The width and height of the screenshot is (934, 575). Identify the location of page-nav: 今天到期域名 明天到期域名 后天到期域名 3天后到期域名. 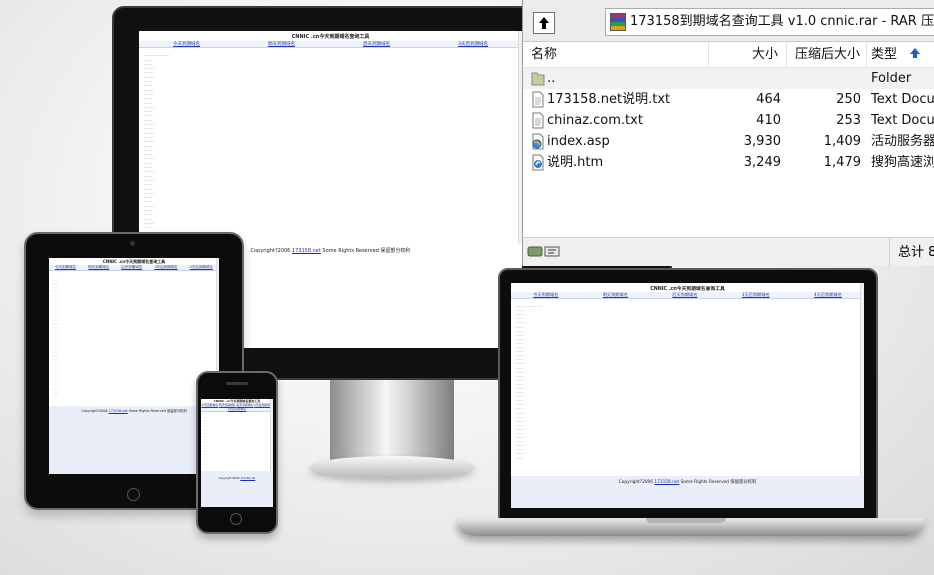
(330, 44).